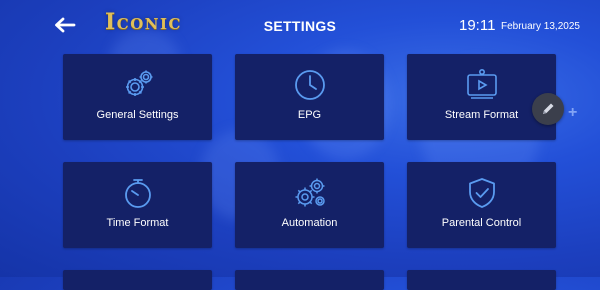 The image size is (600, 290). What do you see at coordinates (137, 223) in the screenshot?
I see `tile-label: Time Format` at bounding box center [137, 223].